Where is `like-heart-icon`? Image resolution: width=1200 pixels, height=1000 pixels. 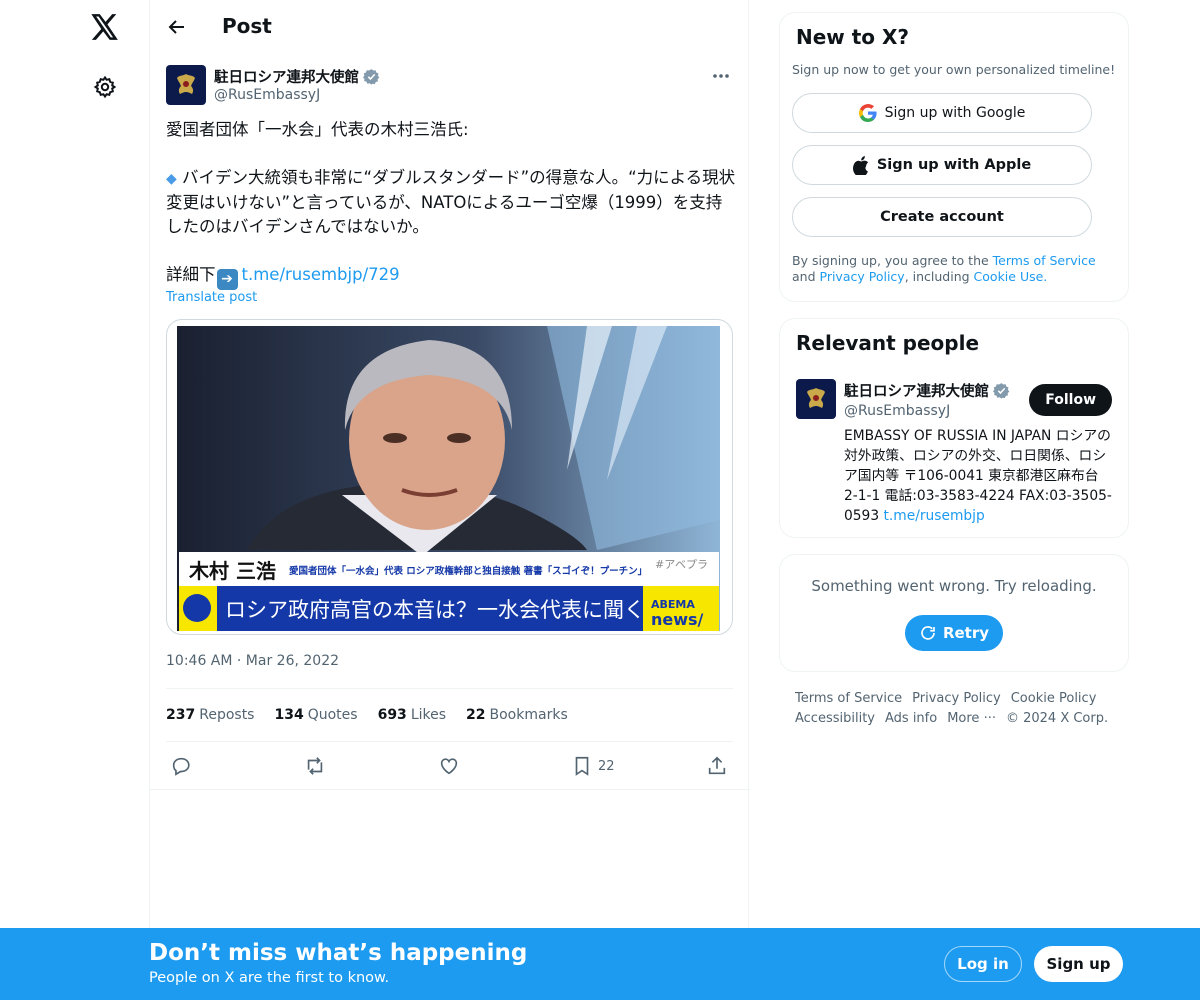 like-heart-icon is located at coordinates (449, 766).